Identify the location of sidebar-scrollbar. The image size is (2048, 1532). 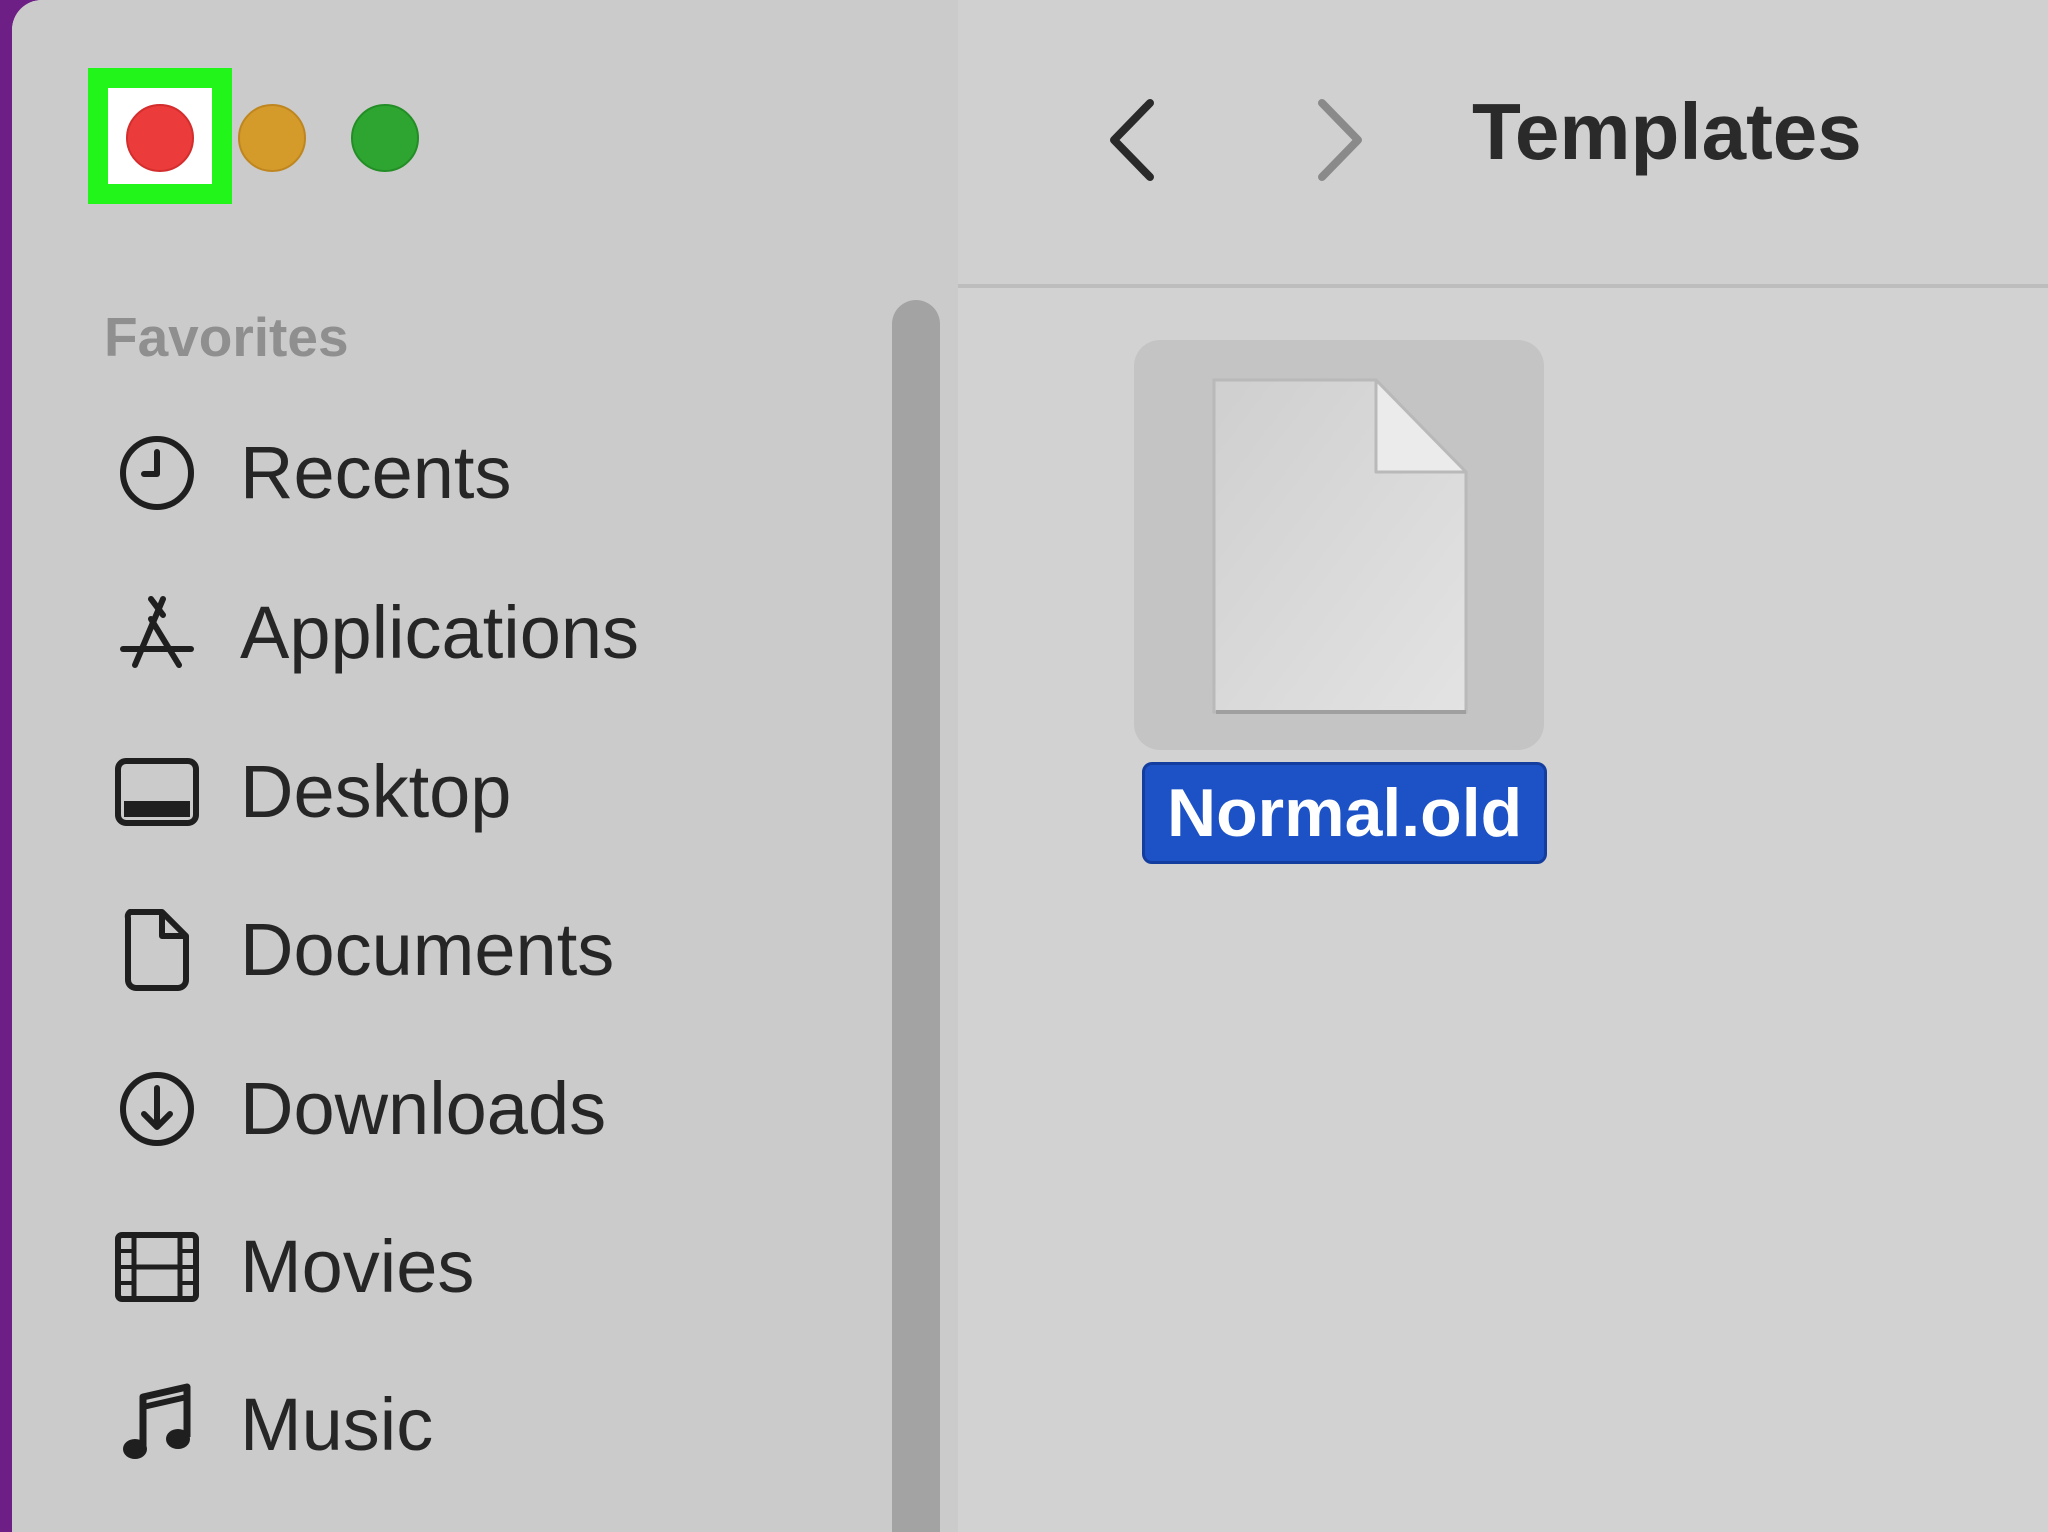
(916, 916).